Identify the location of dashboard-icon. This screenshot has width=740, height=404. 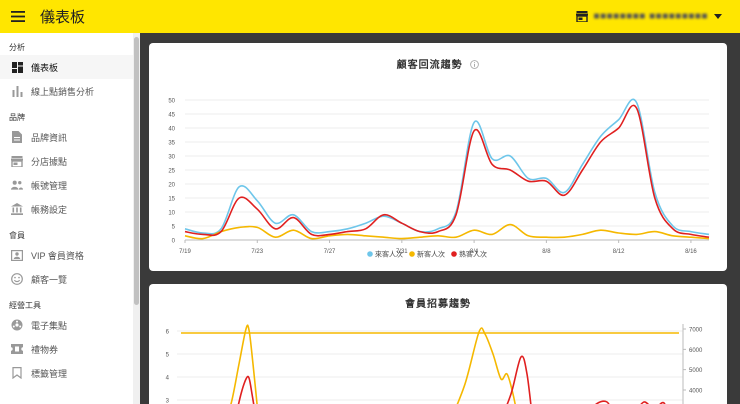
(17, 67).